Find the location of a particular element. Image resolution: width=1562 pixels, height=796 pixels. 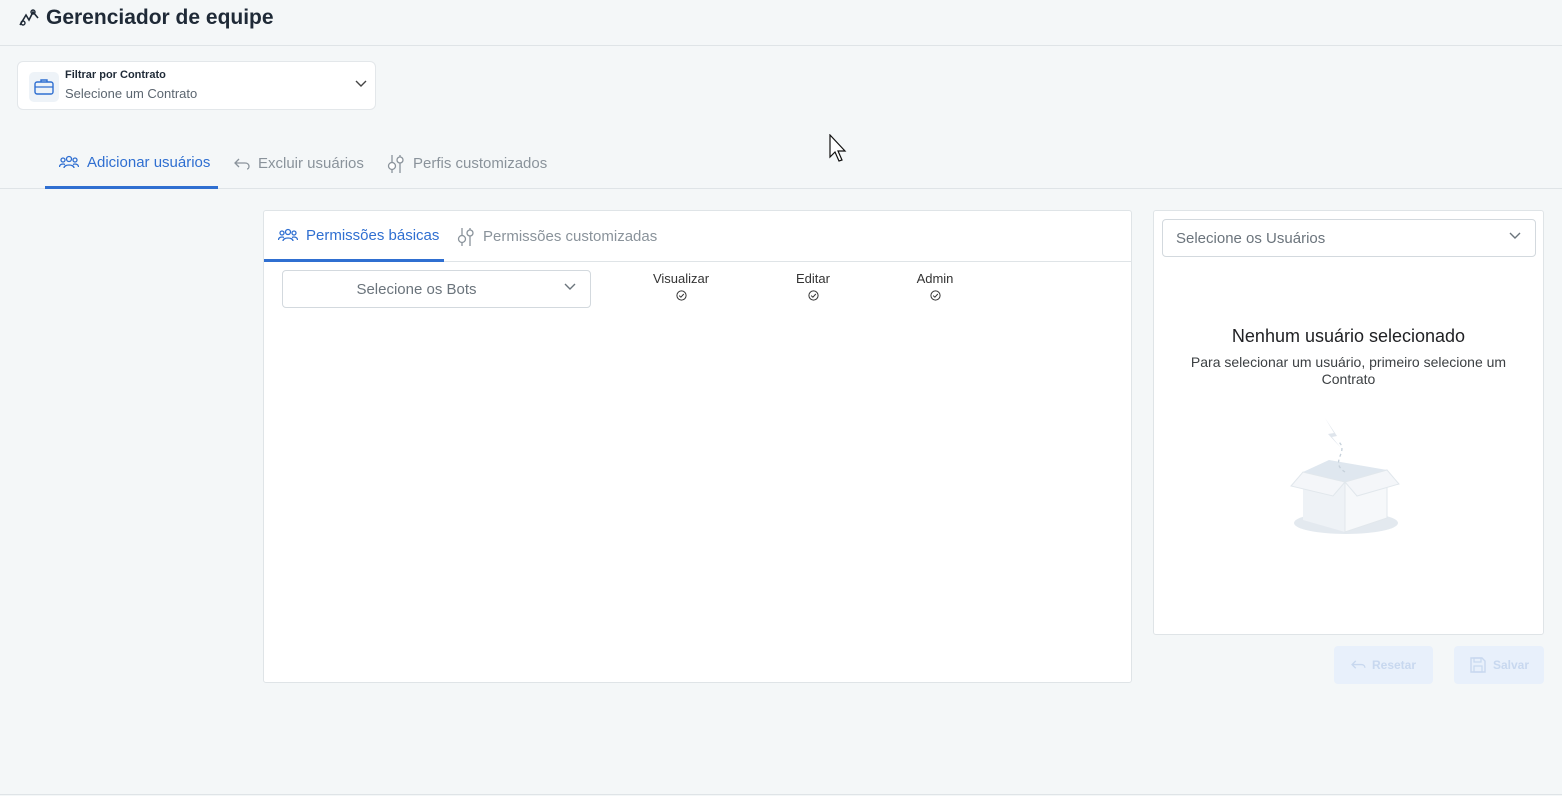

contract-filter-value: Selecione um Contrato is located at coordinates (131, 93).